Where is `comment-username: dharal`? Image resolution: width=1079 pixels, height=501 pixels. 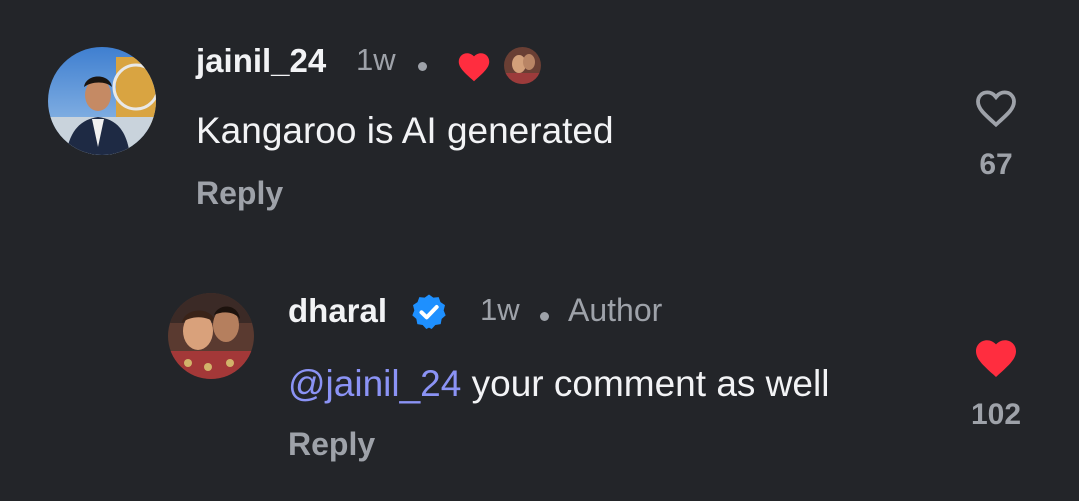 comment-username: dharal is located at coordinates (337, 311).